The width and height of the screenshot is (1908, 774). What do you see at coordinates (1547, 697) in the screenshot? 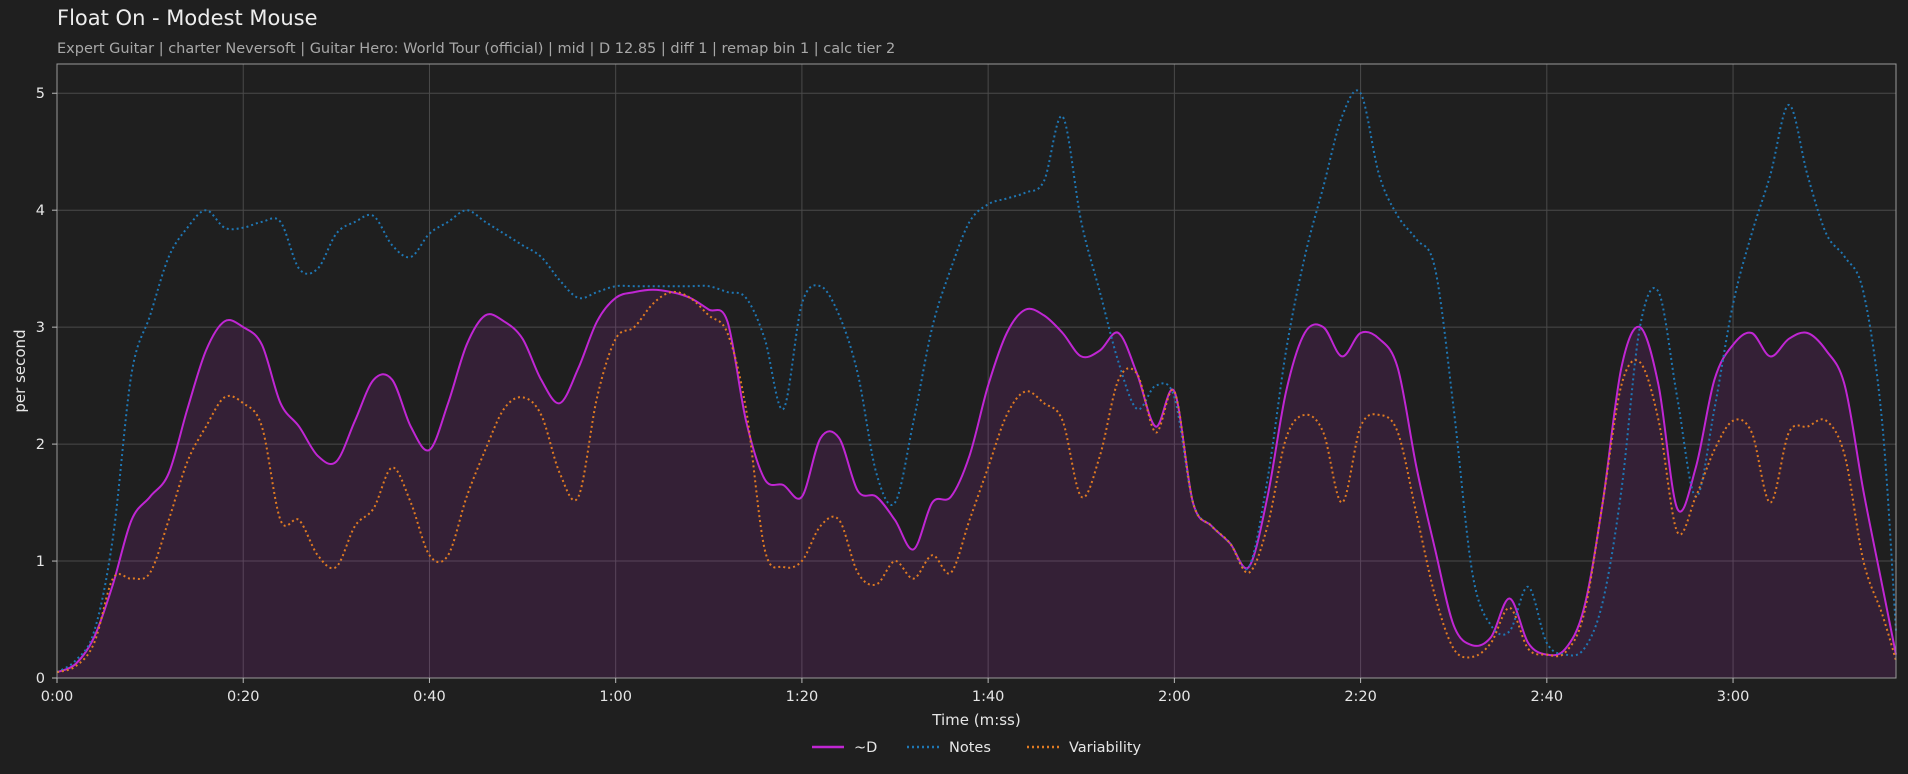
I see `x-tick-label: 2:40` at bounding box center [1547, 697].